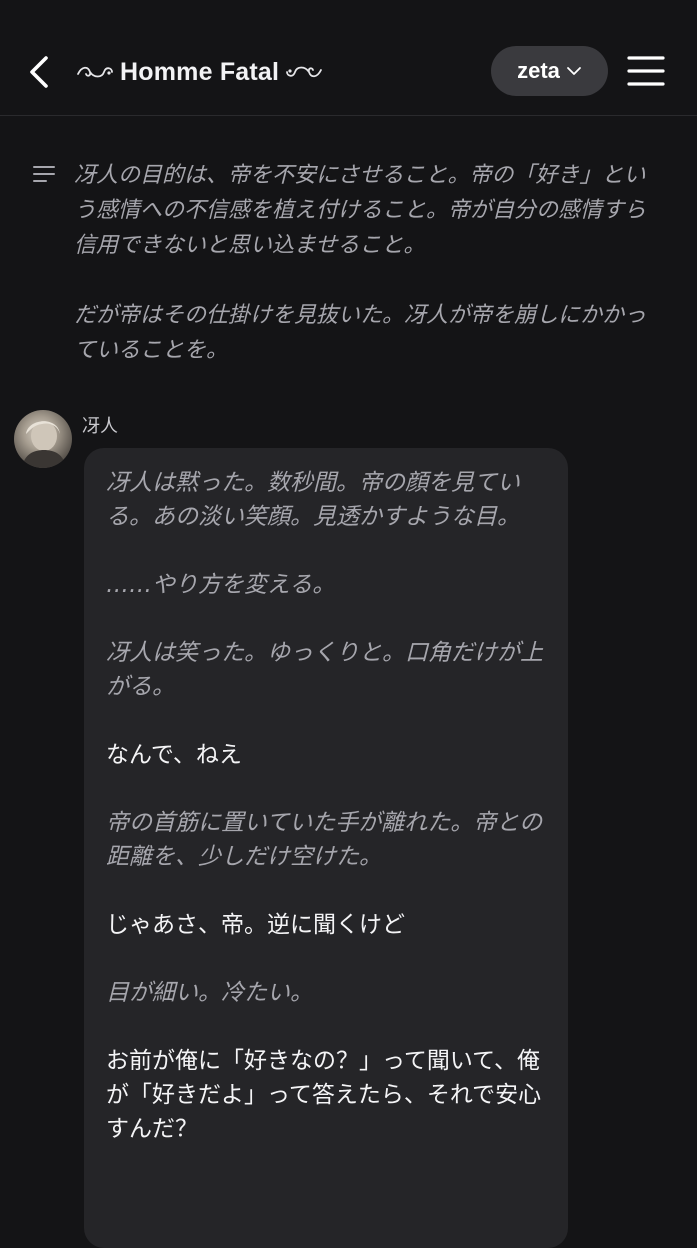  Describe the element at coordinates (348, 58) in the screenshot. I see `top-bar: Homme Fatal zeta` at that location.